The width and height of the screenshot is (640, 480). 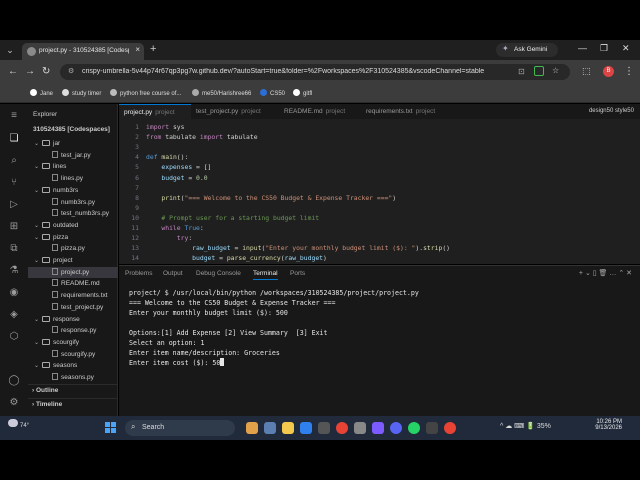 What do you see at coordinates (13, 71) in the screenshot?
I see `back-icon: ←` at bounding box center [13, 71].